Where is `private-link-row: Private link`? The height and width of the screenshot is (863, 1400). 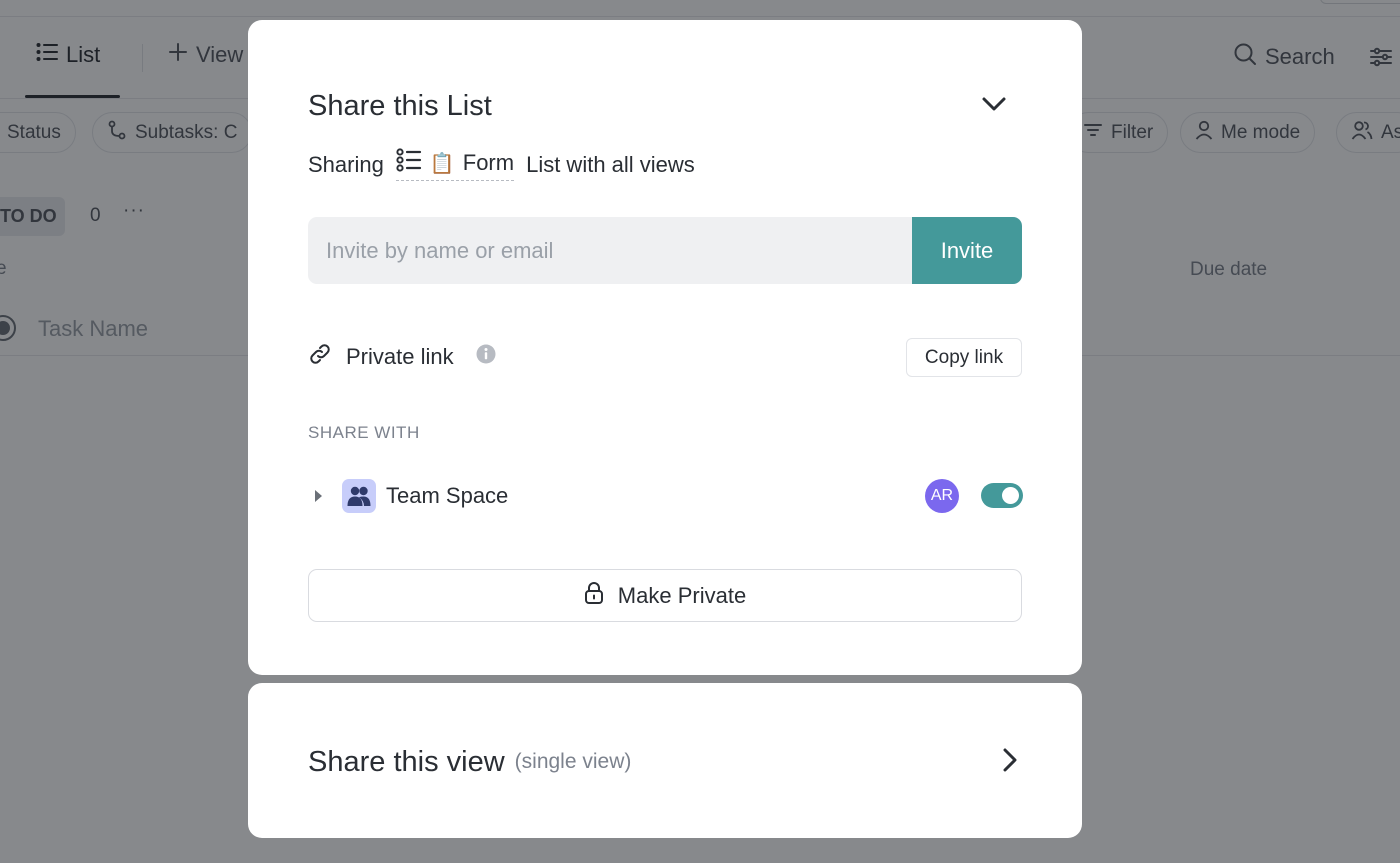 private-link-row: Private link is located at coordinates (402, 357).